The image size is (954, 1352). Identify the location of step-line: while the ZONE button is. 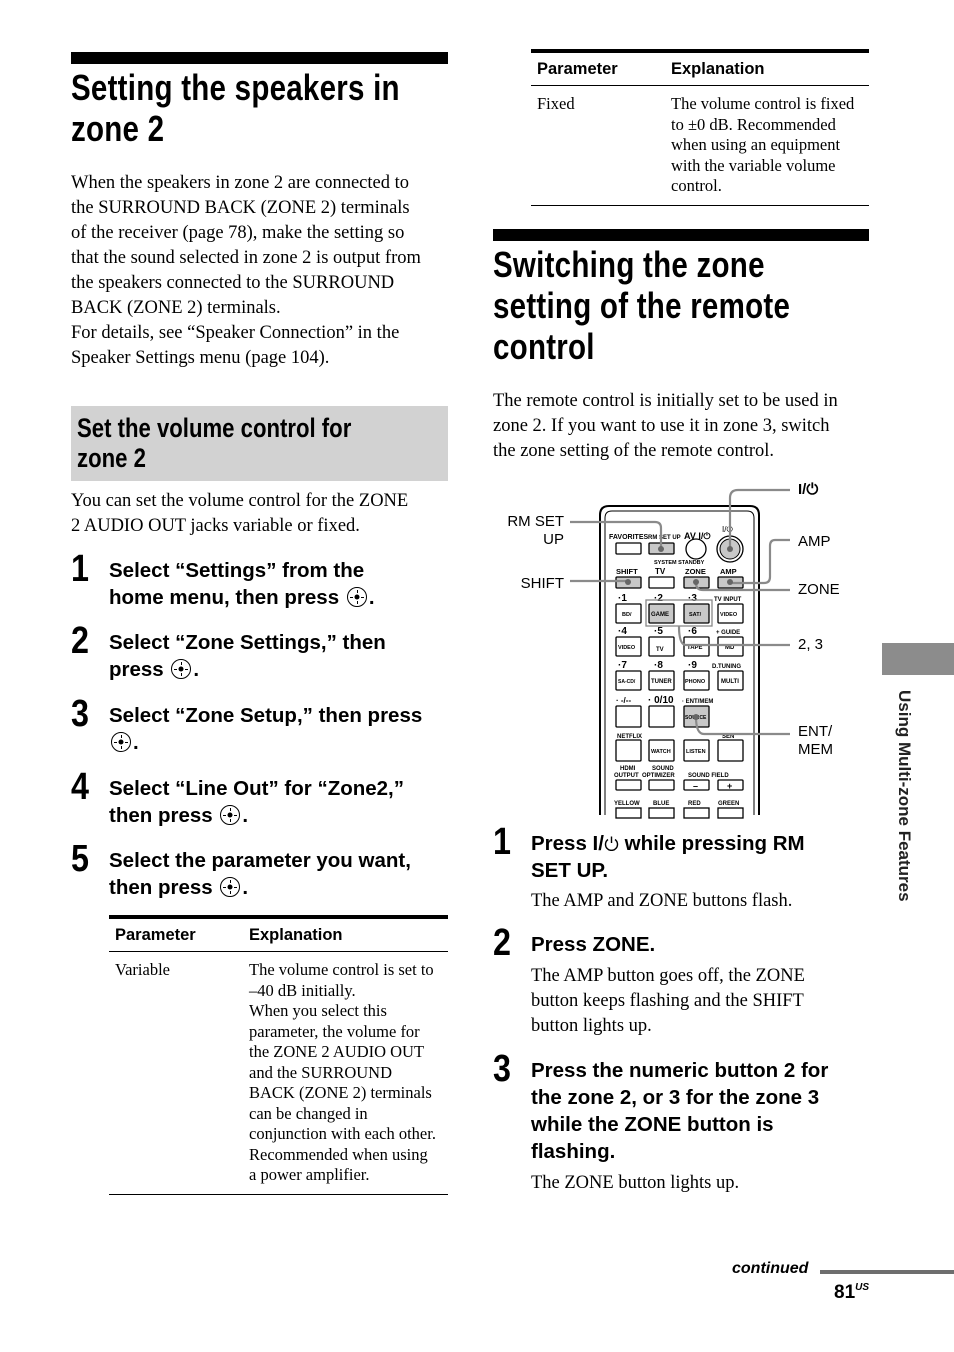
(652, 1124).